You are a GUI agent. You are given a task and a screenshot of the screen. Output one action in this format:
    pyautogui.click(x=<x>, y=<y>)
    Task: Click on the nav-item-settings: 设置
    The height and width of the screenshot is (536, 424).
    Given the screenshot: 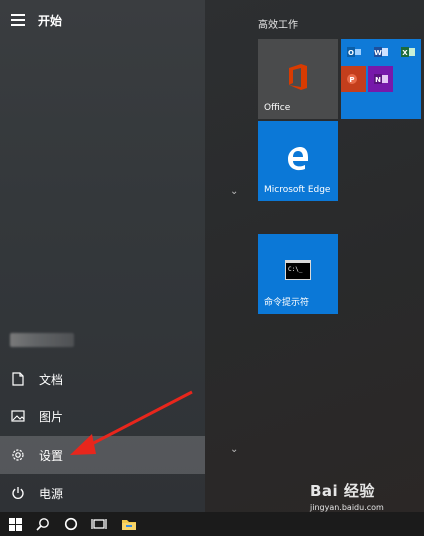 What is the action you would take?
    pyautogui.click(x=102, y=455)
    